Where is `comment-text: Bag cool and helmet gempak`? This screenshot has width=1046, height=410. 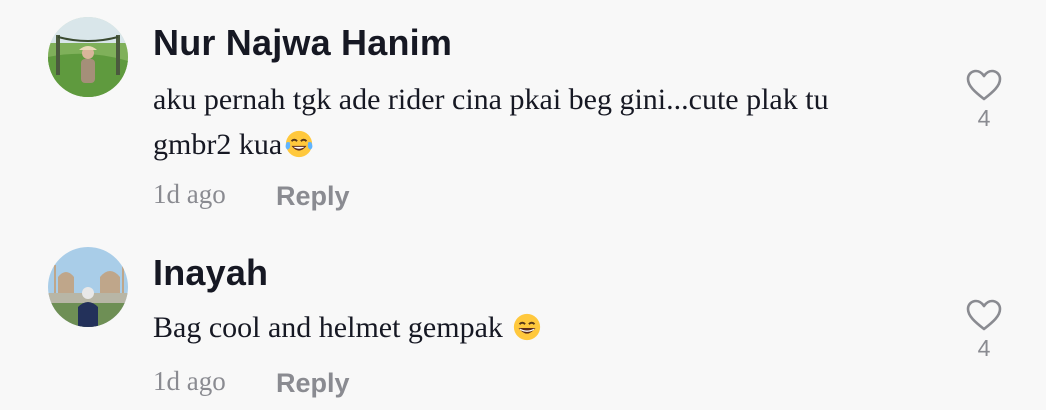 comment-text: Bag cool and helmet gempak is located at coordinates (533, 327).